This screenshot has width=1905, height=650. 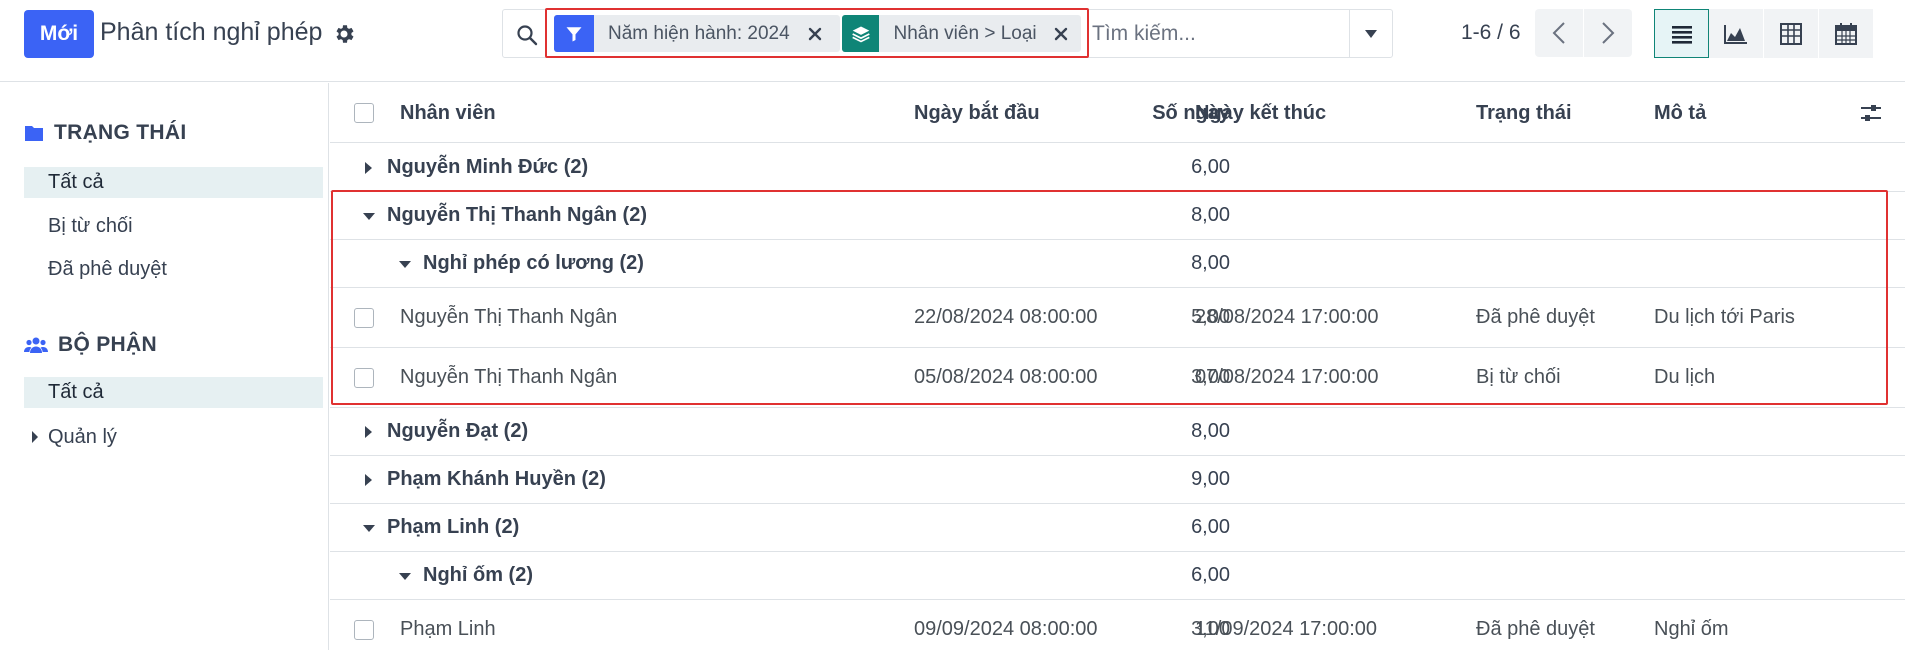 I want to click on view-switcher, so click(x=1764, y=33).